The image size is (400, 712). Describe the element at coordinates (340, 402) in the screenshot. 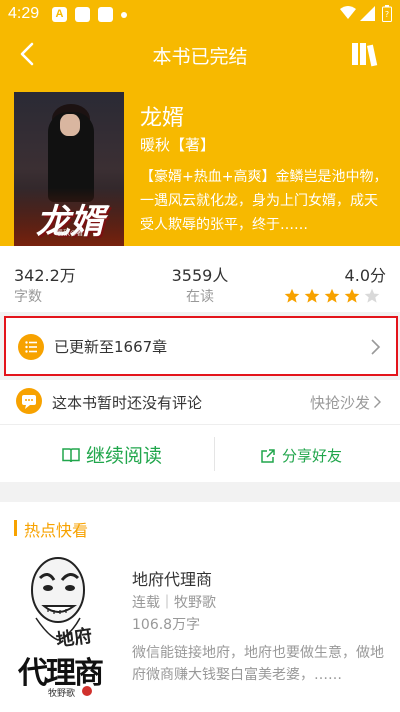

I see `first-comment-link: 快抢沙发` at that location.